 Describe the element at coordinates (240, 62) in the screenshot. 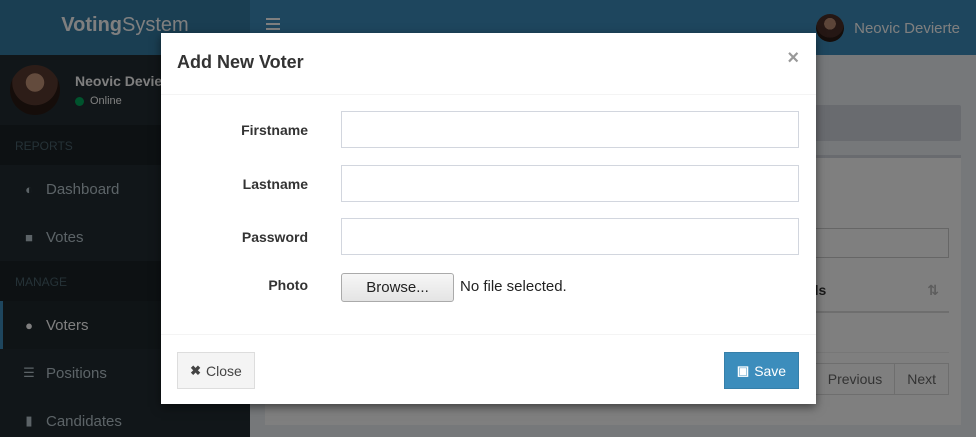

I see `modal-title: Add New Voter` at that location.